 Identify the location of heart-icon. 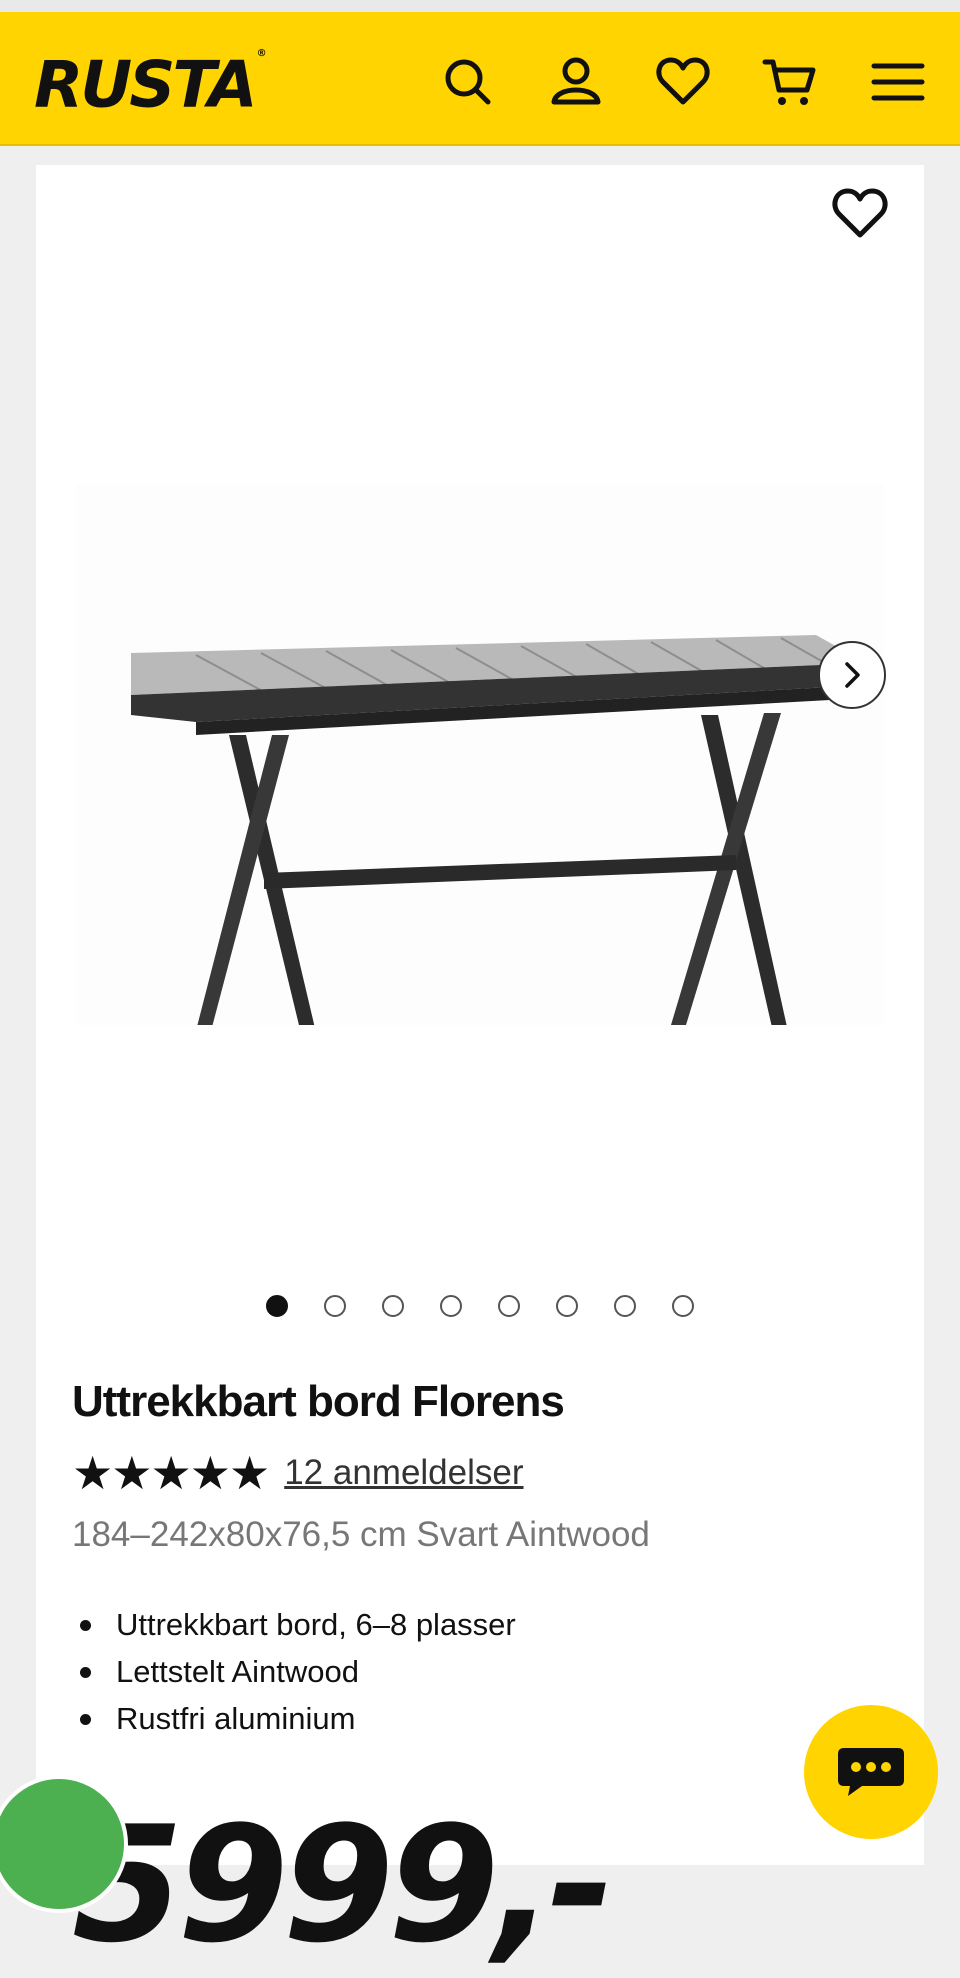
(860, 214).